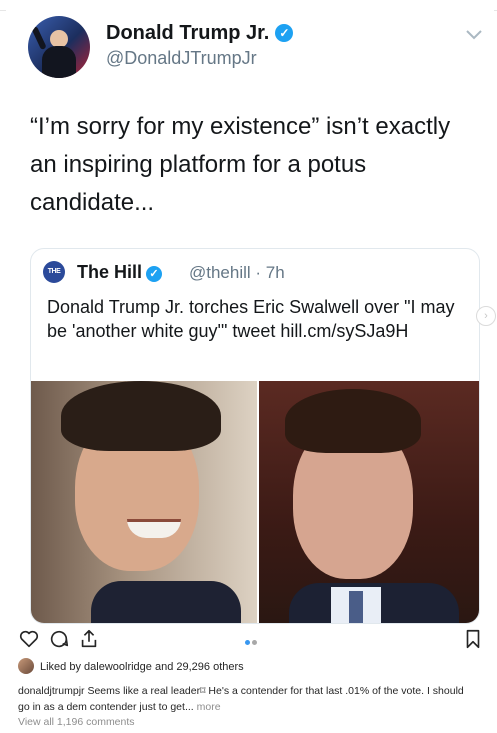  I want to click on quoted-tweet-header: THE HILL The Hill ✓ @thehill · 7h, so click(253, 279).